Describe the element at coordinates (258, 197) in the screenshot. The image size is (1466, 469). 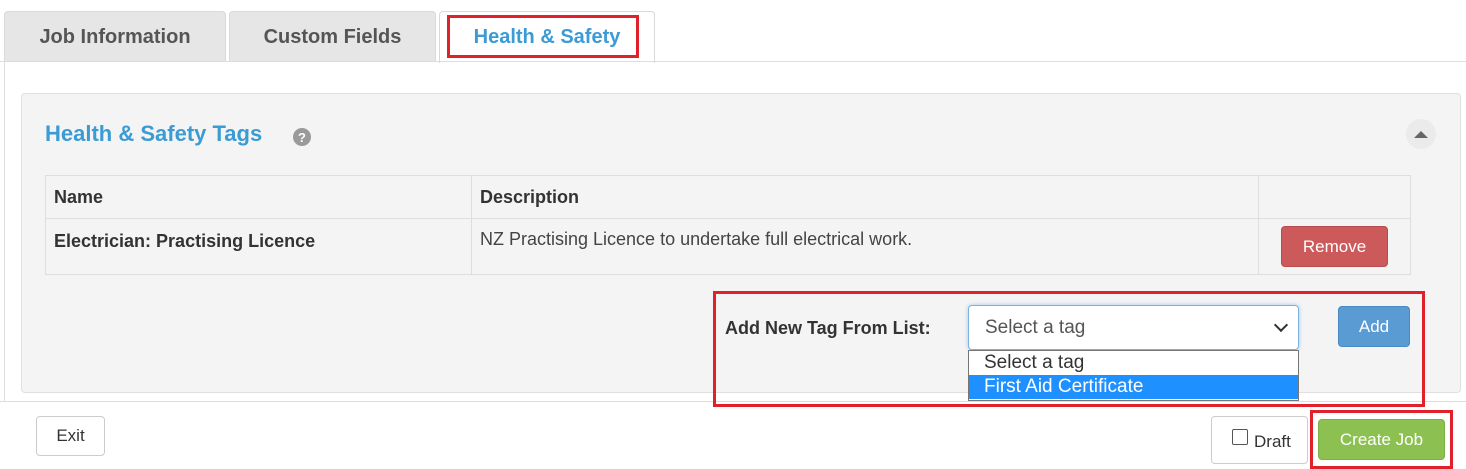
I see `column-header-name: Name` at that location.